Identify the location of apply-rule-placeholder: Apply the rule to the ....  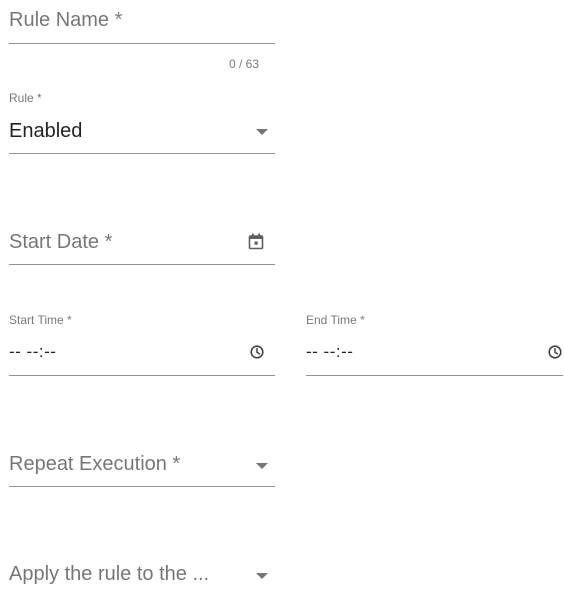
(109, 574).